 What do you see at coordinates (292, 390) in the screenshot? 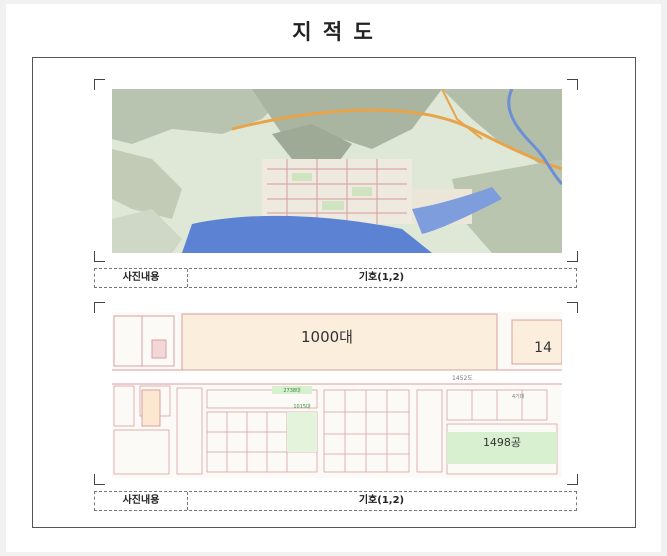
I see `parcel-label-small: 2738대` at bounding box center [292, 390].